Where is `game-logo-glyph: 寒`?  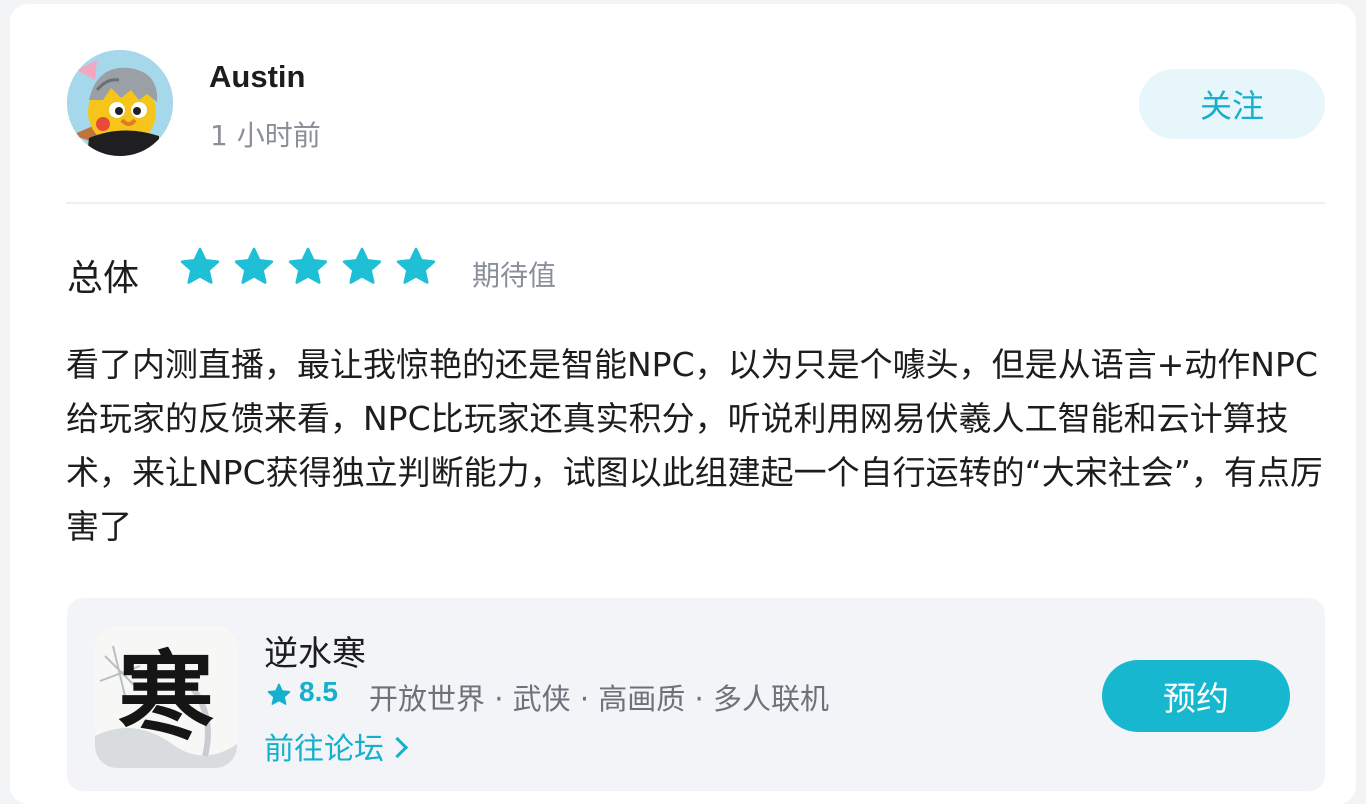
game-logo-glyph: 寒 is located at coordinates (166, 696).